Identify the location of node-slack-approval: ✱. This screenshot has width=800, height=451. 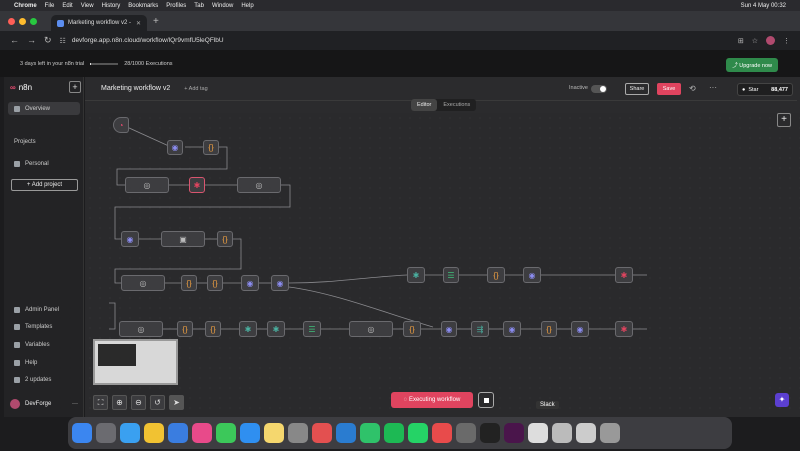
(416, 275).